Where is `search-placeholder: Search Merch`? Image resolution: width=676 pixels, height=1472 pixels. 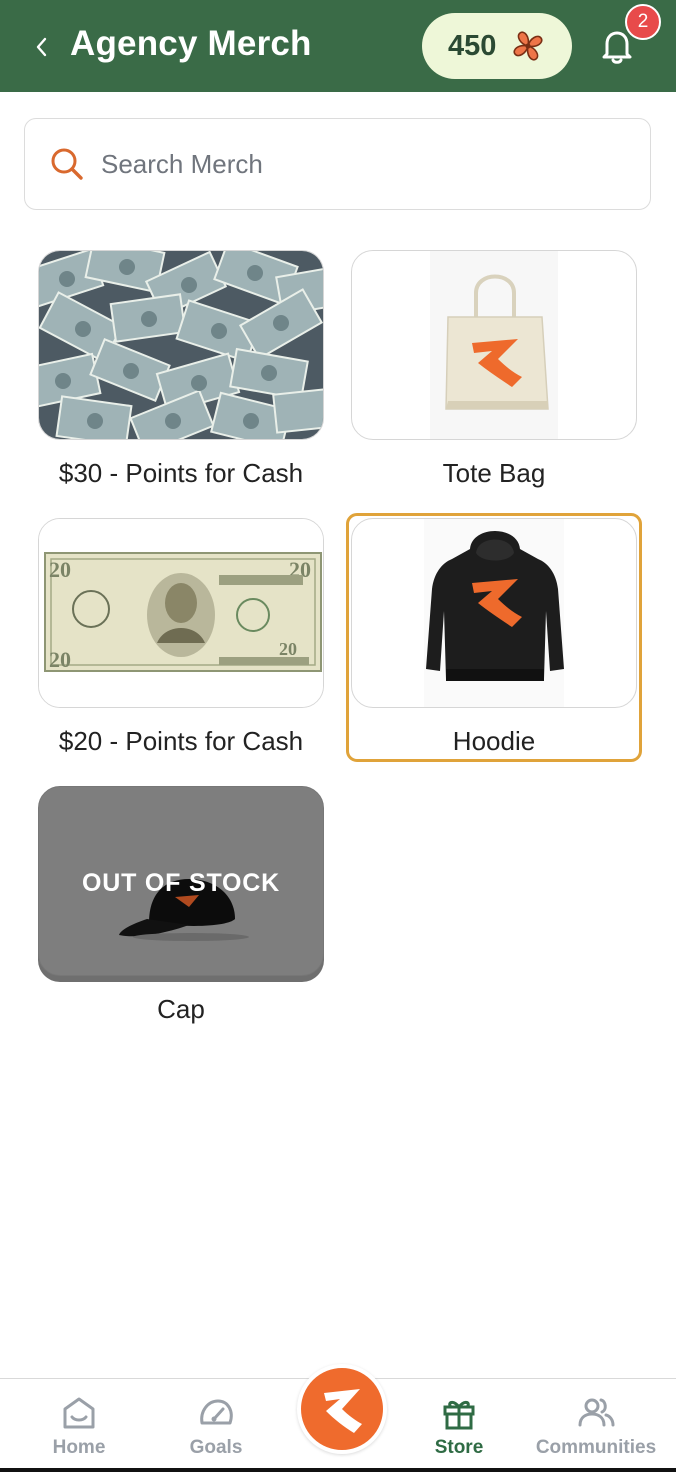 search-placeholder: Search Merch is located at coordinates (182, 163).